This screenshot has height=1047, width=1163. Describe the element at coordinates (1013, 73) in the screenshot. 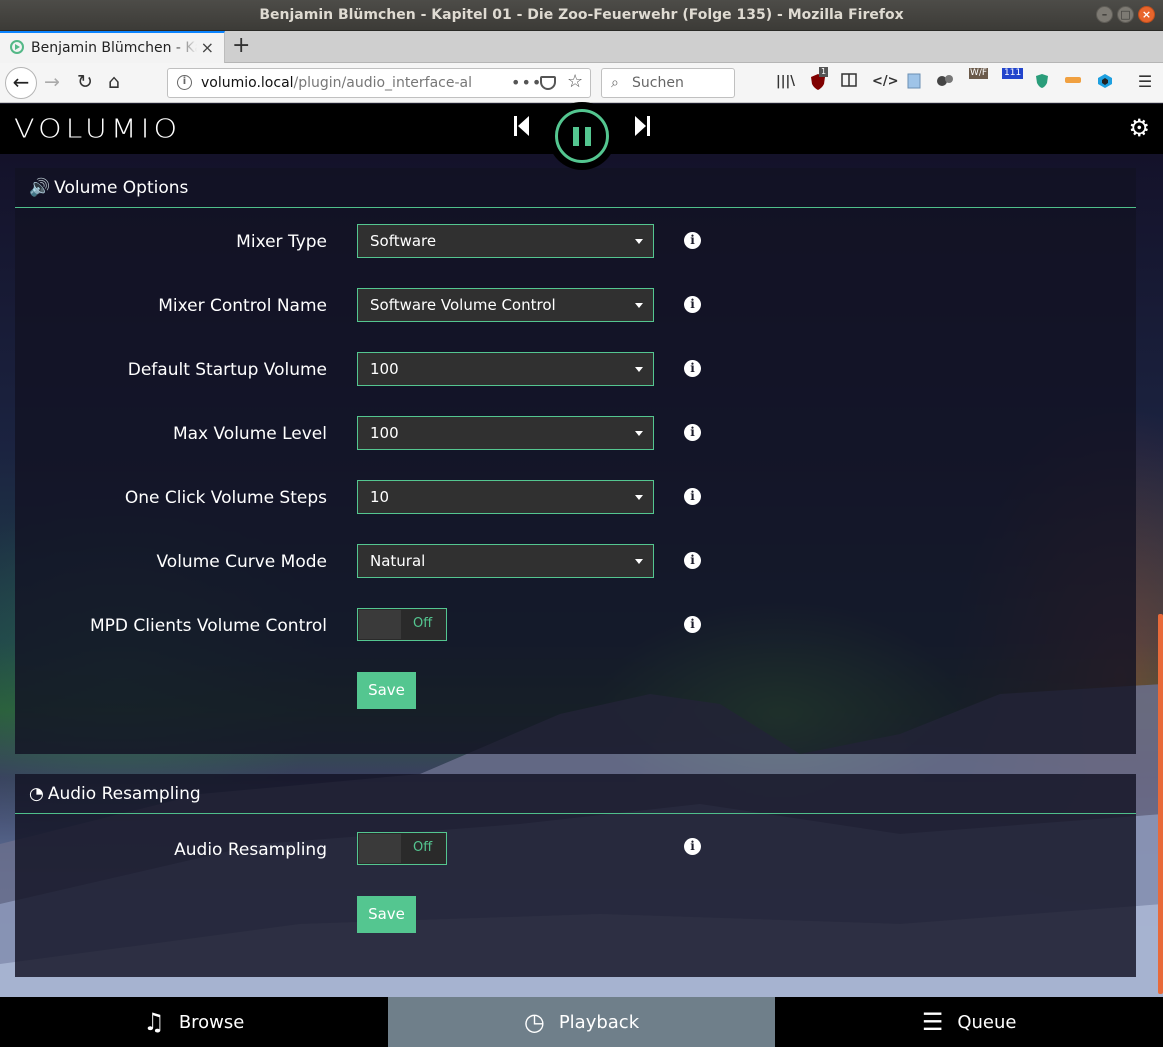

I see `counter-badge: 111` at that location.